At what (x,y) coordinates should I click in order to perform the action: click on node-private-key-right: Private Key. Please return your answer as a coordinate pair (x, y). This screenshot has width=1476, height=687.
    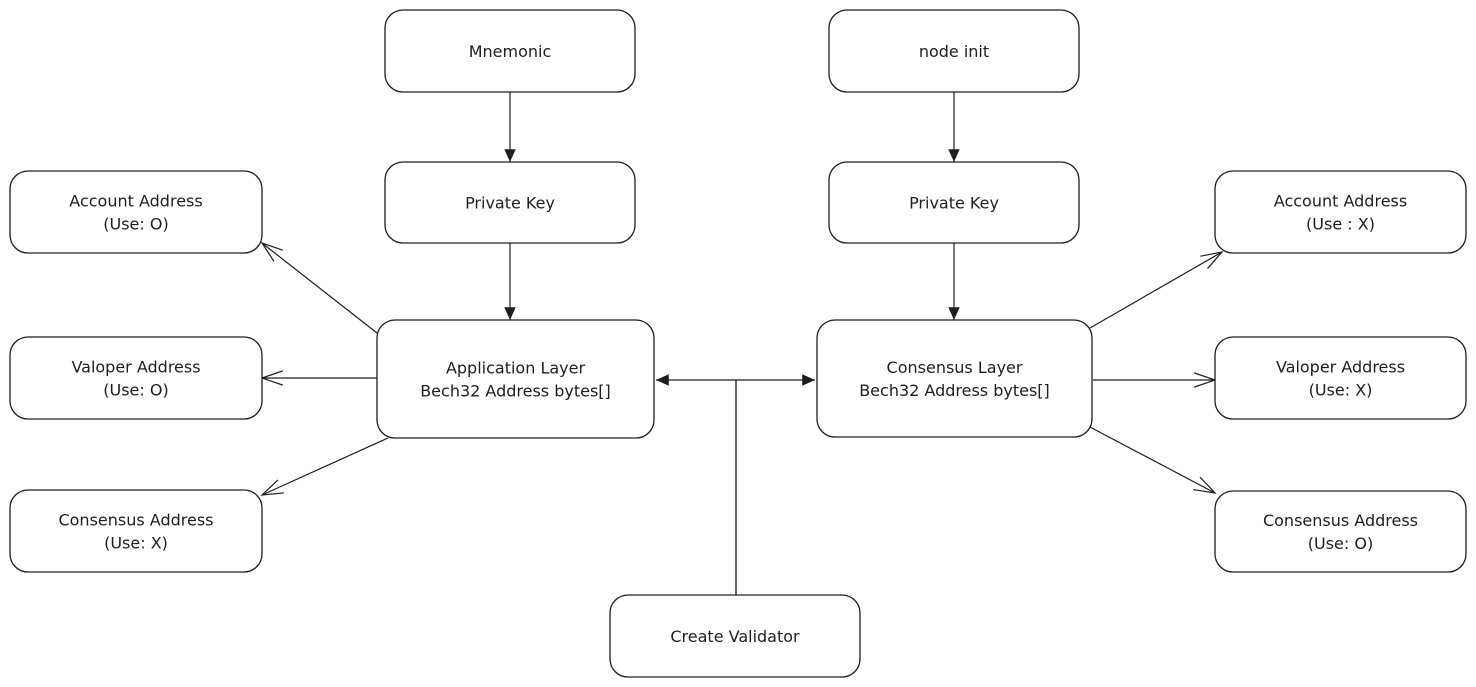
    Looking at the image, I should click on (954, 202).